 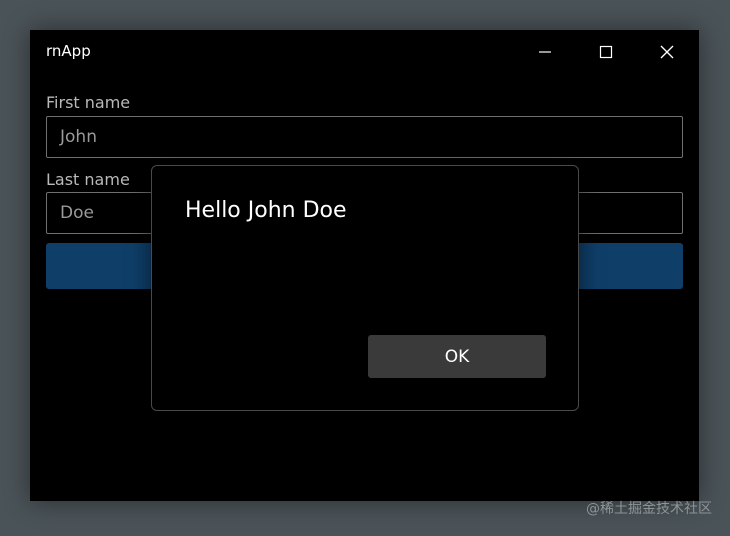 What do you see at coordinates (364, 137) in the screenshot?
I see `first-name-input: John` at bounding box center [364, 137].